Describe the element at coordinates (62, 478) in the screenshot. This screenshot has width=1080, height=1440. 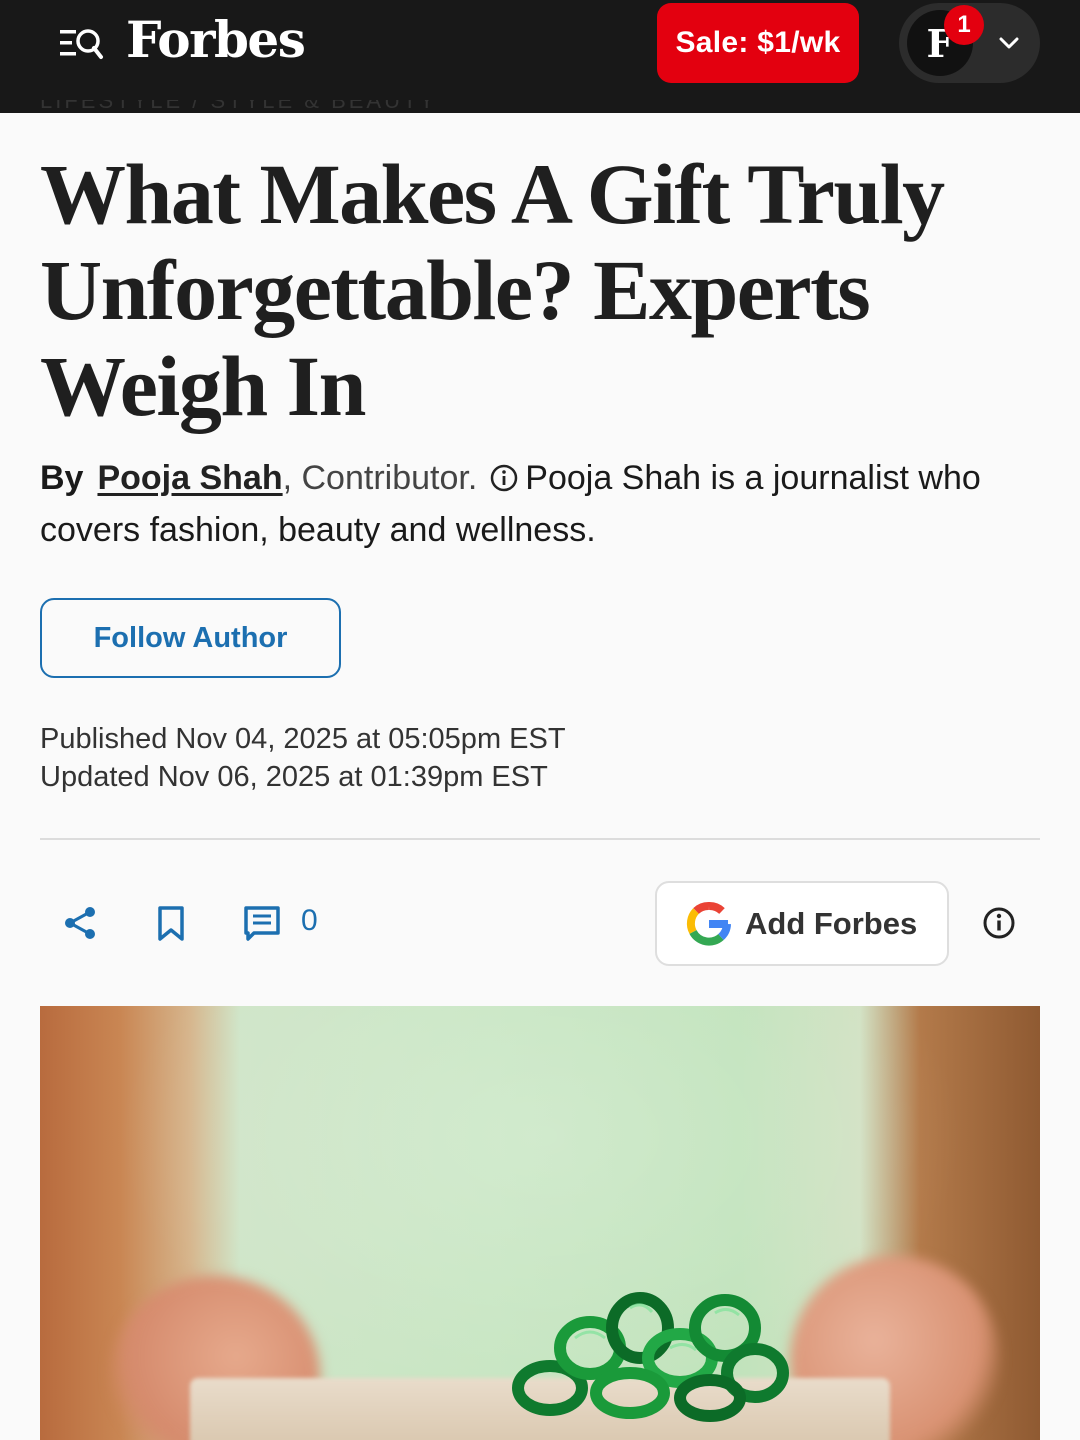
I see `byline-prefix: By` at that location.